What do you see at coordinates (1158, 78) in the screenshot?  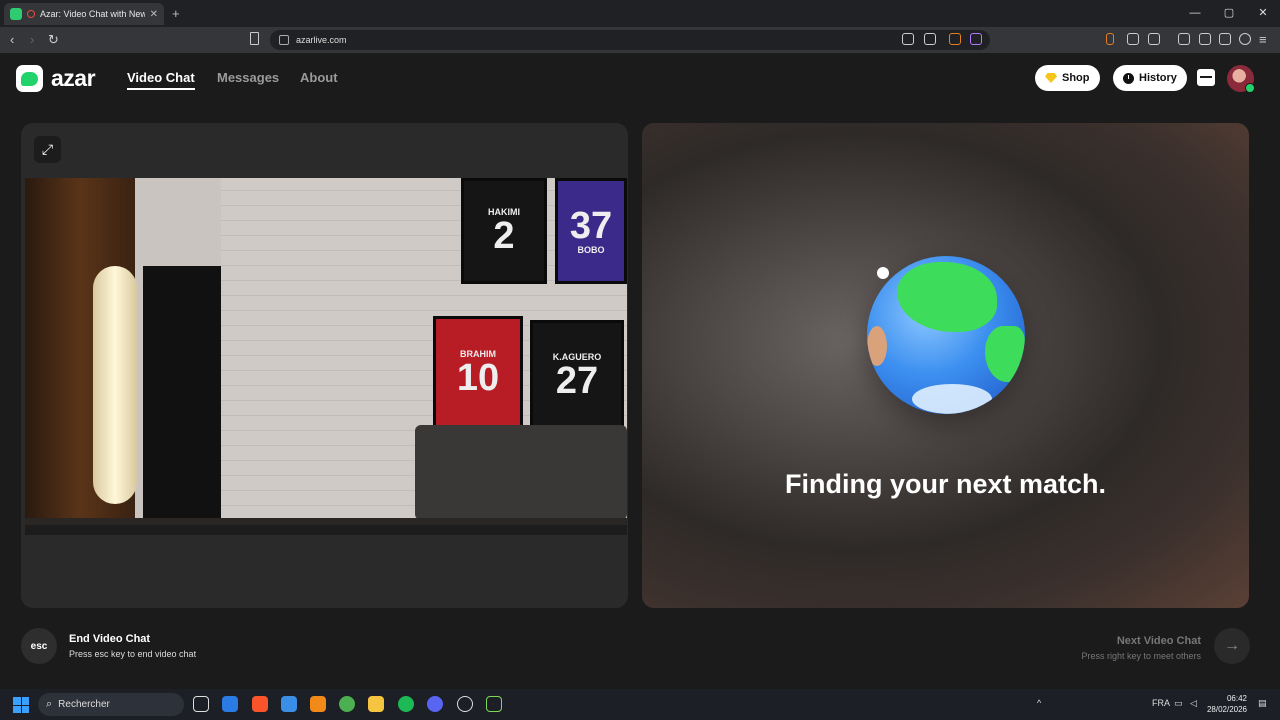 I see `history-label: History` at bounding box center [1158, 78].